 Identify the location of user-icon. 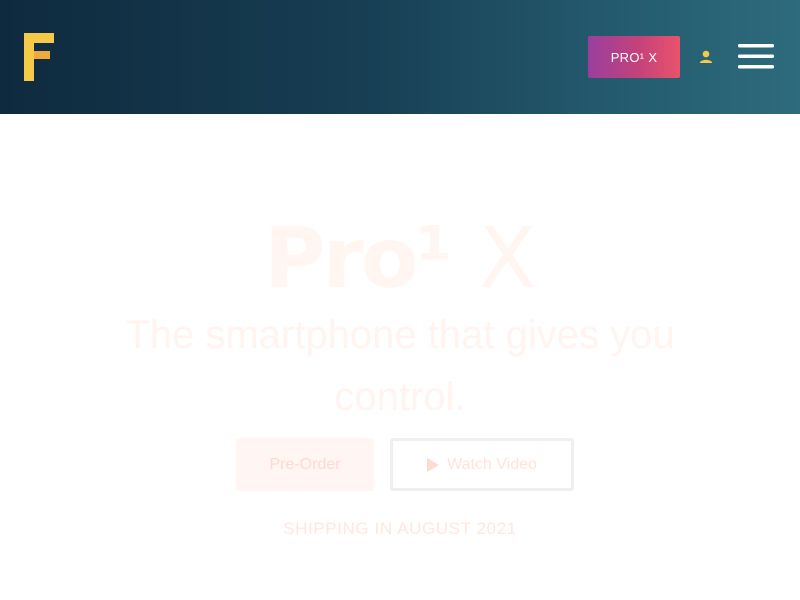
(706, 57).